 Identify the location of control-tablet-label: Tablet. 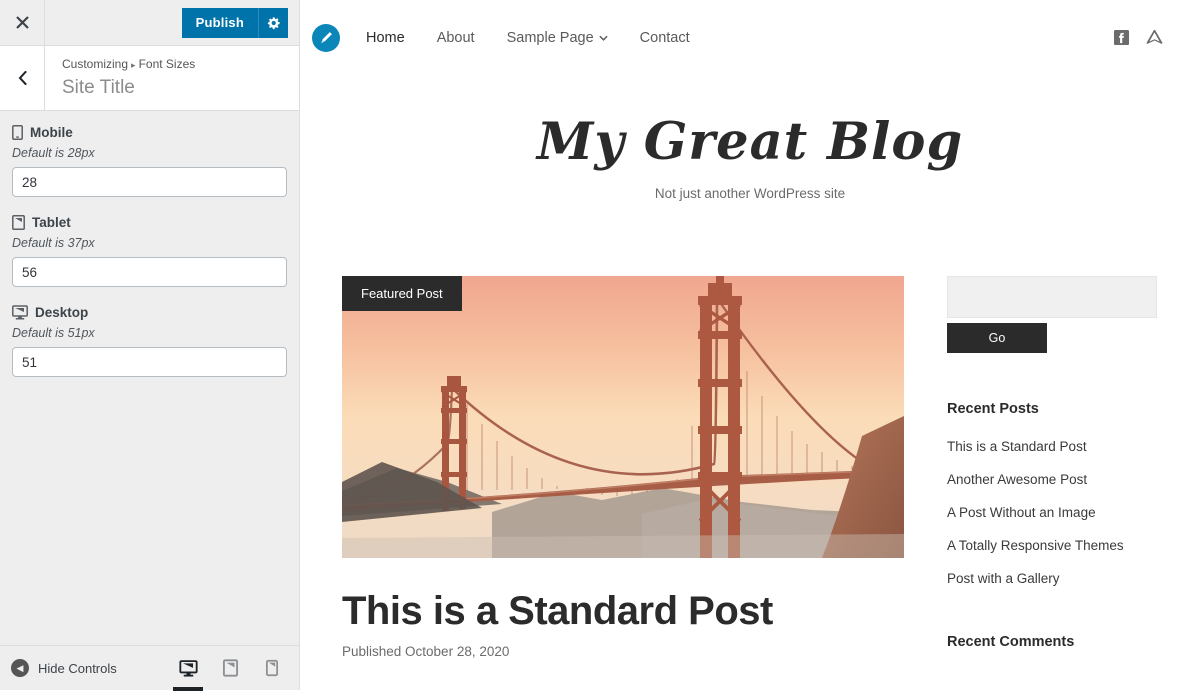
(149, 222).